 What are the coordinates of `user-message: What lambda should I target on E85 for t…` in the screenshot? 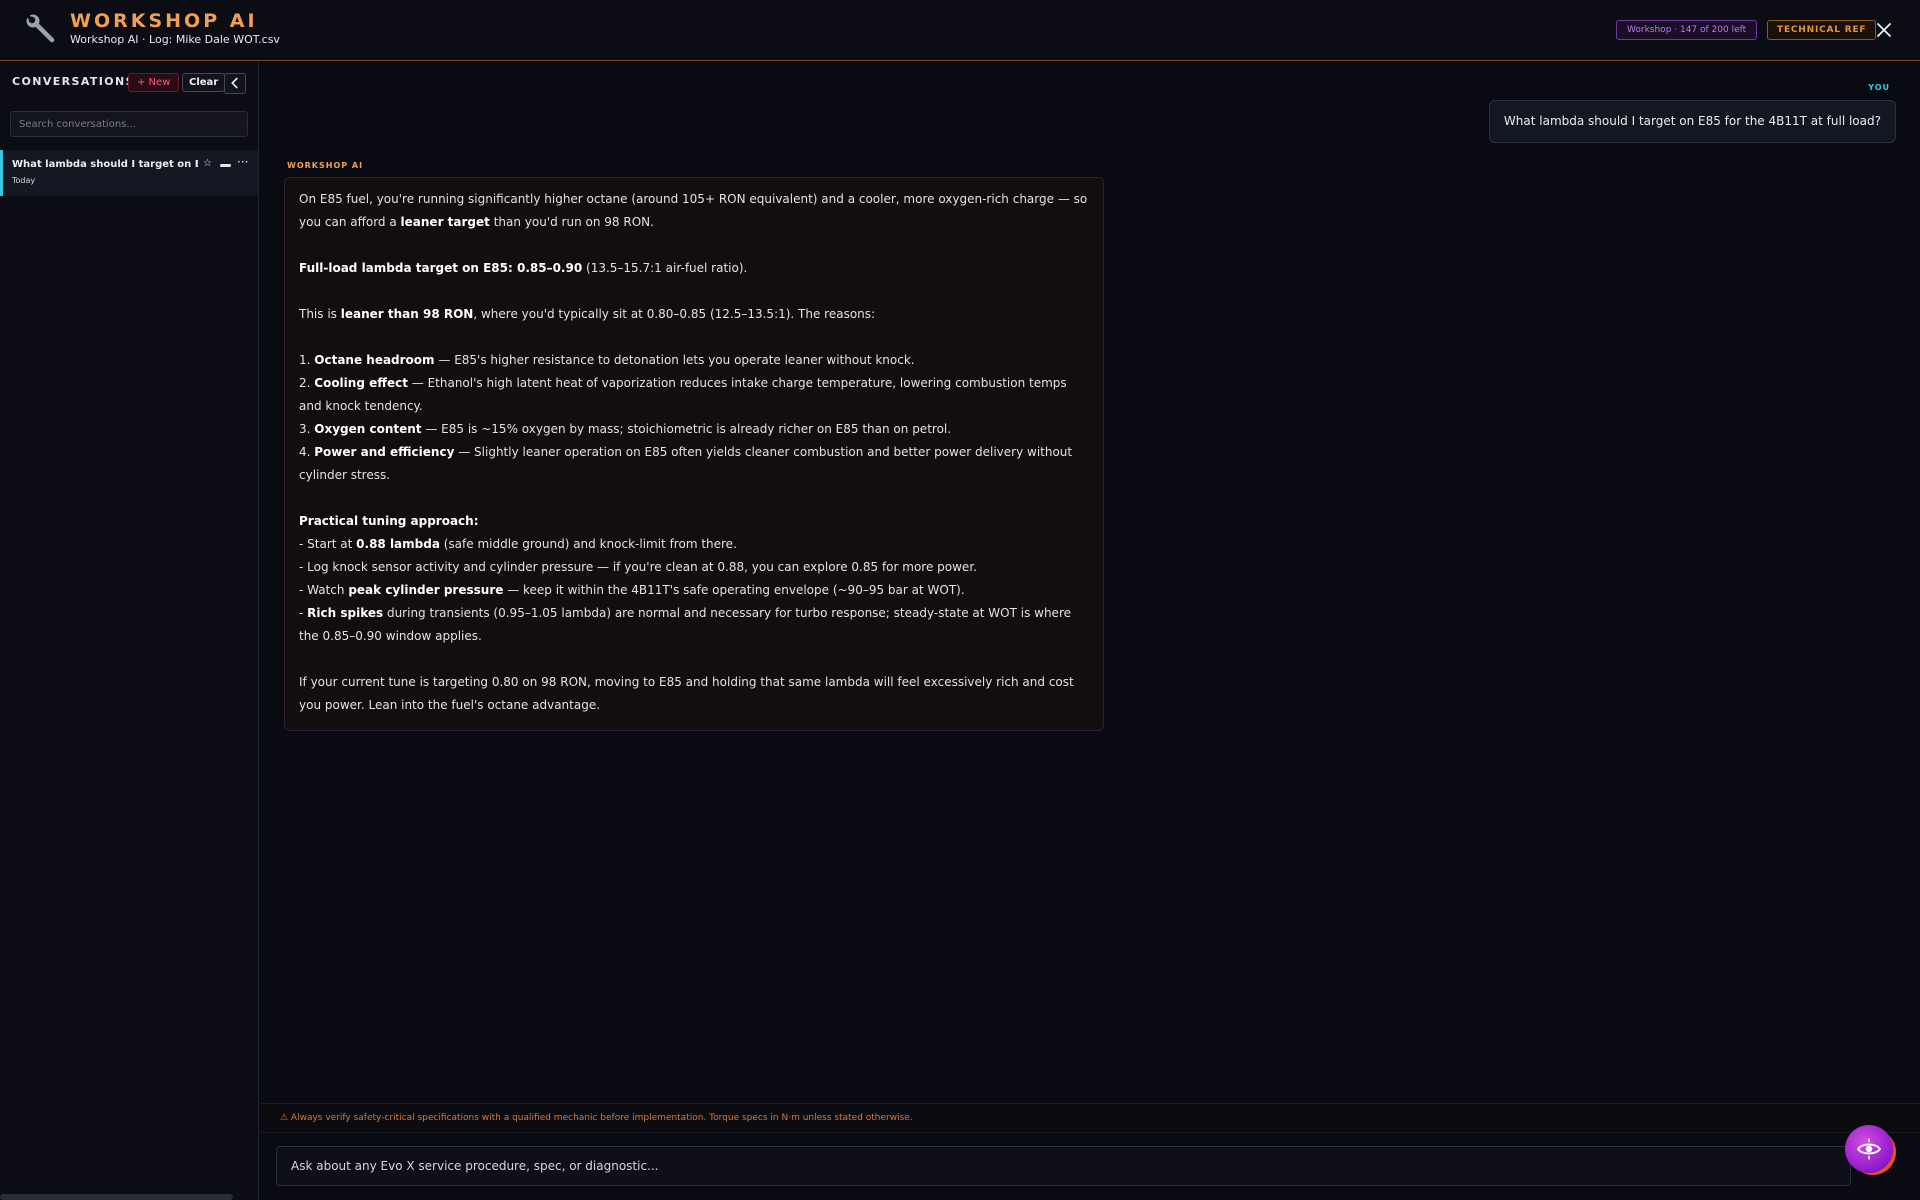 It's located at (1692, 121).